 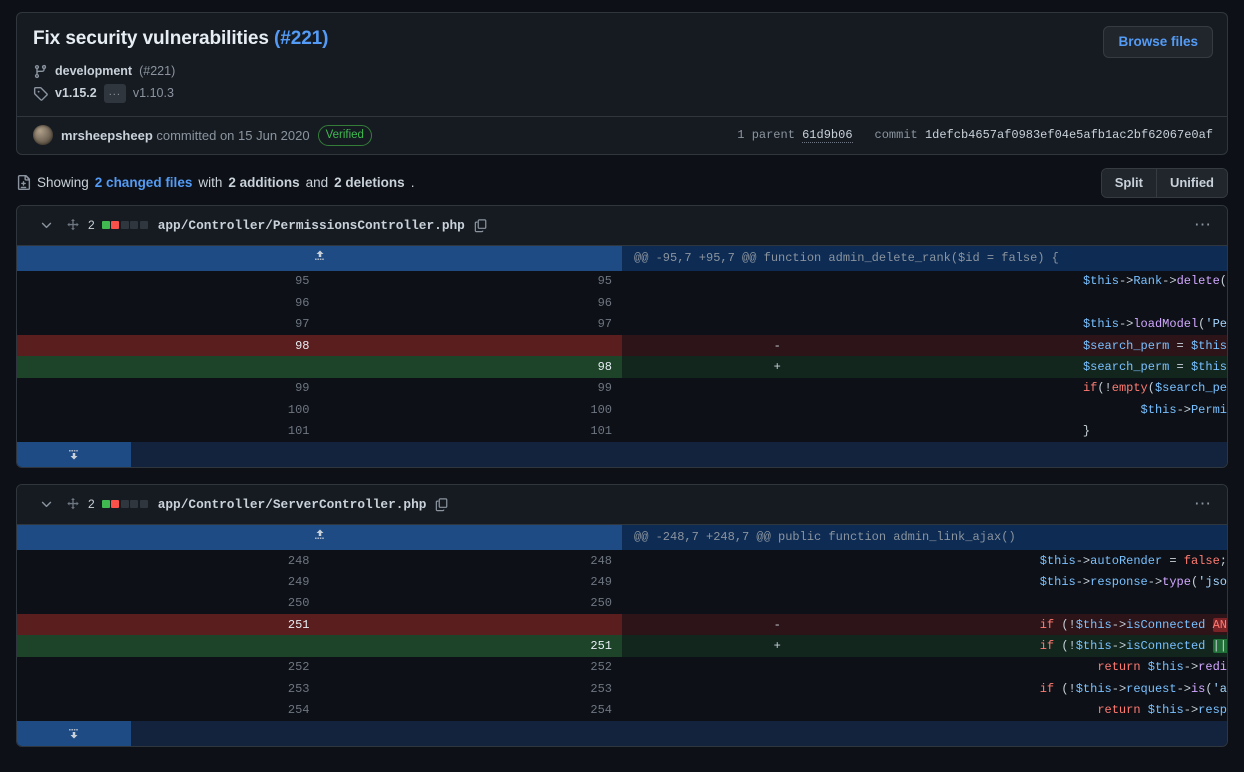 I want to click on diff-code: if(!empty($search_perm)) {, so click(x=1075, y=388).